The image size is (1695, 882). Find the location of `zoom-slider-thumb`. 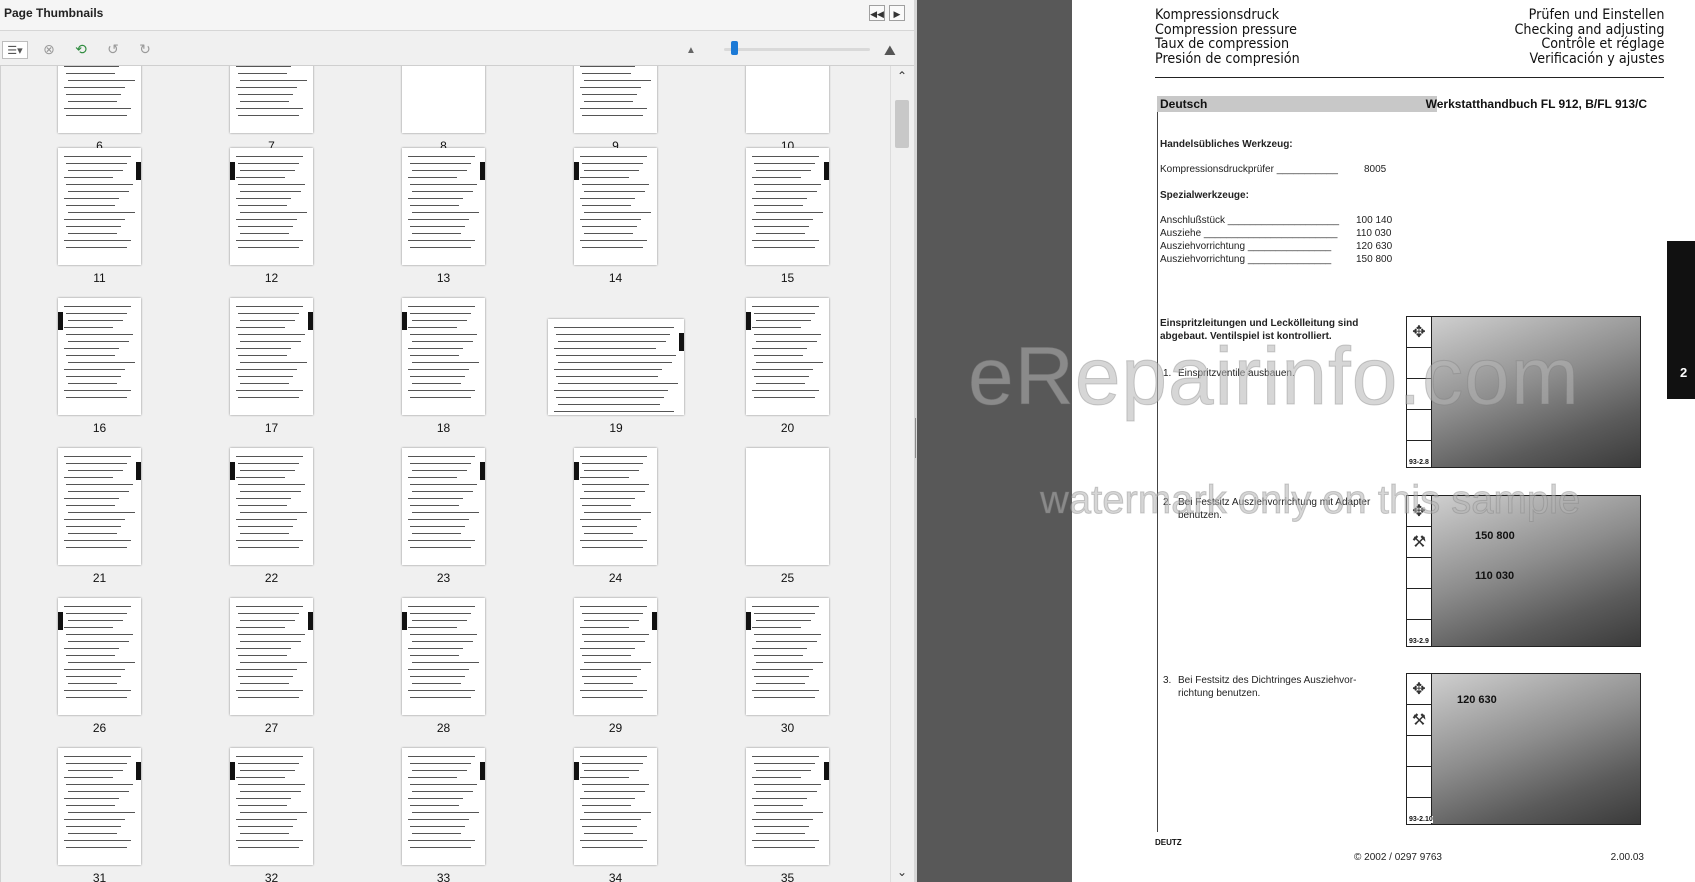

zoom-slider-thumb is located at coordinates (735, 48).